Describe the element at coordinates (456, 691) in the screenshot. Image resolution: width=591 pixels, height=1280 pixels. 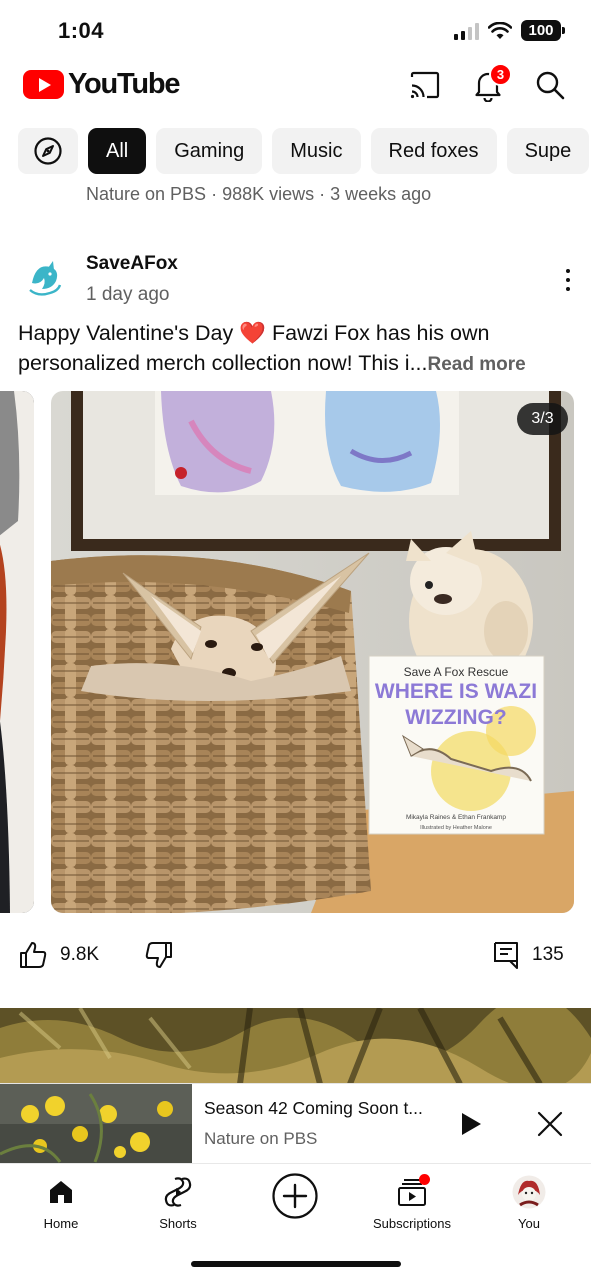
I see `book-title-line1: WHERE IS WAZI` at that location.